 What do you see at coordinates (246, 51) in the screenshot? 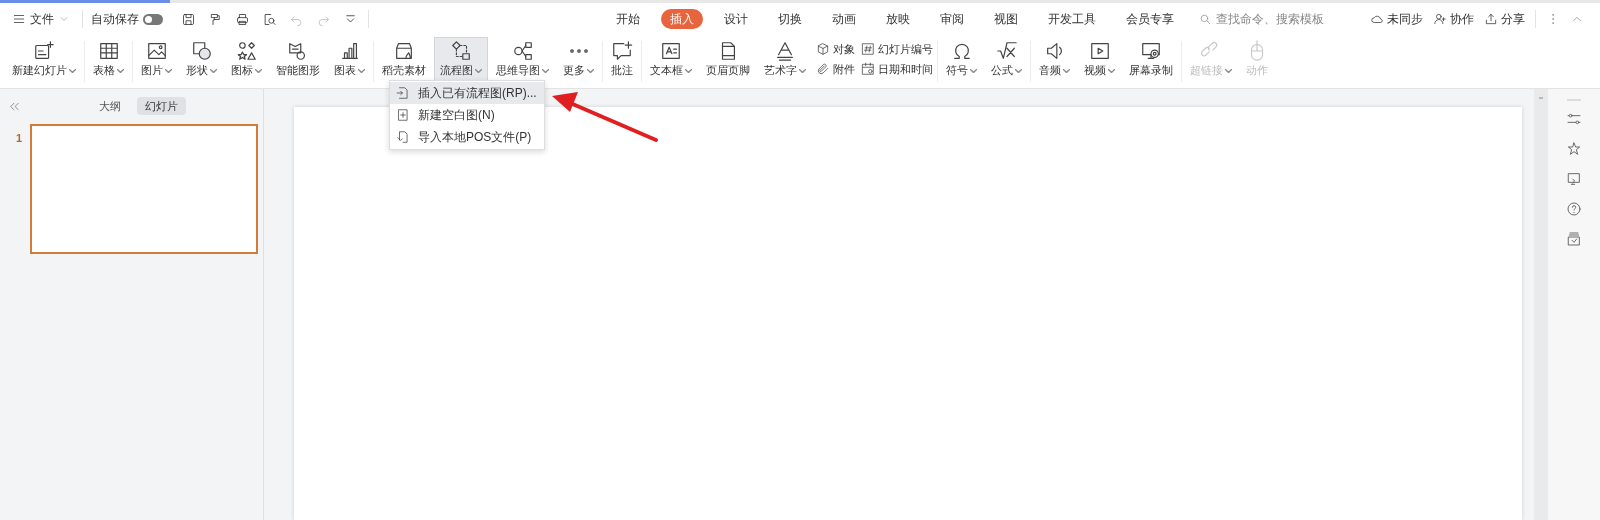
I see `icons-icon` at bounding box center [246, 51].